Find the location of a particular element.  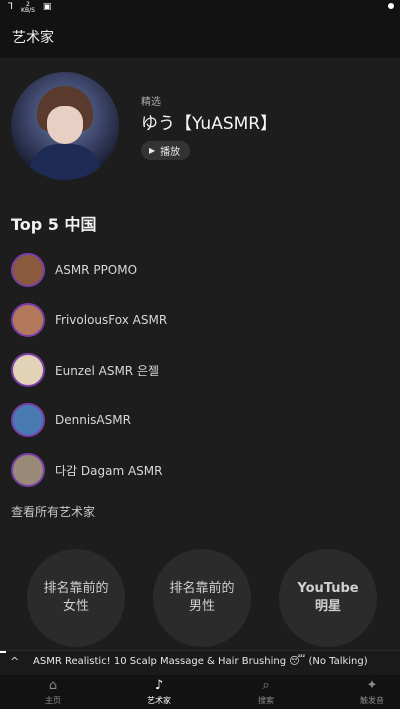

speed-unit: KB/S is located at coordinates (28, 10).